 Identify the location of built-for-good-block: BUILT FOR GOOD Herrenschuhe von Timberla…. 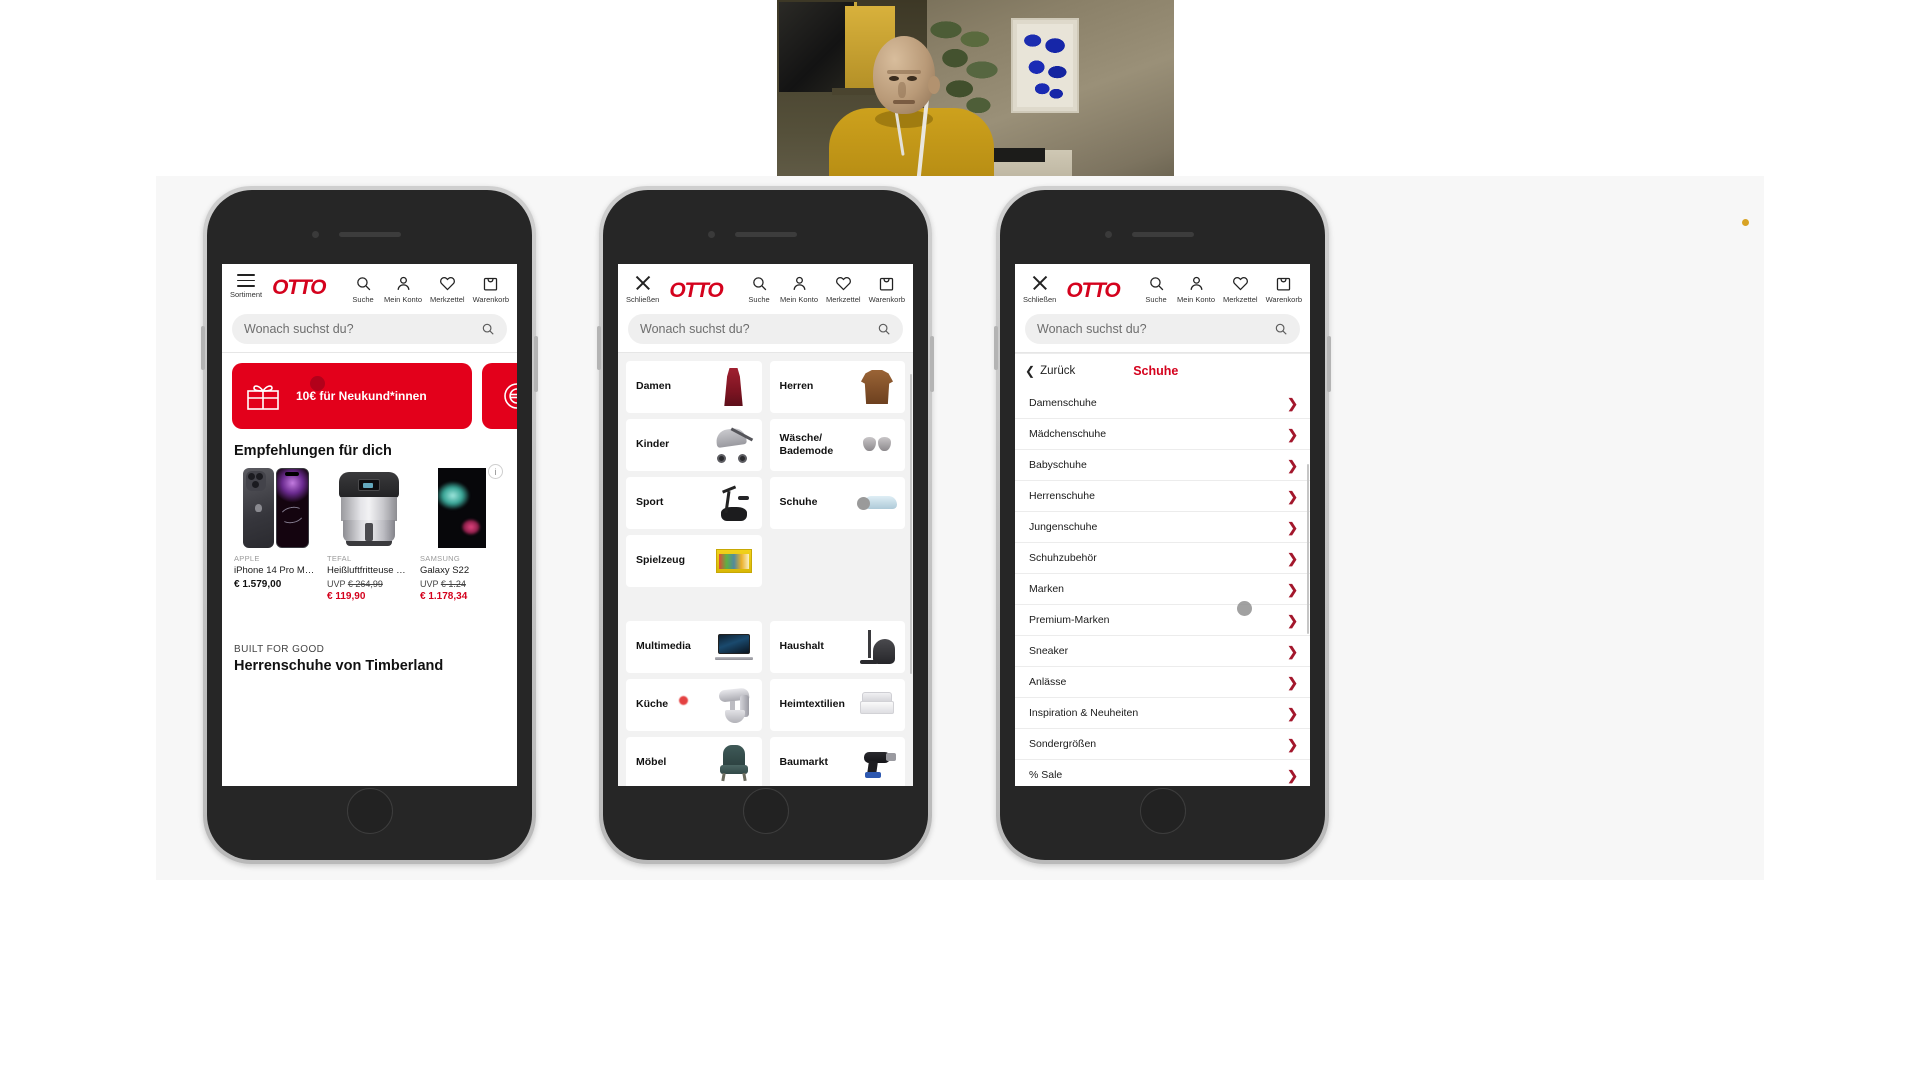
(369, 659).